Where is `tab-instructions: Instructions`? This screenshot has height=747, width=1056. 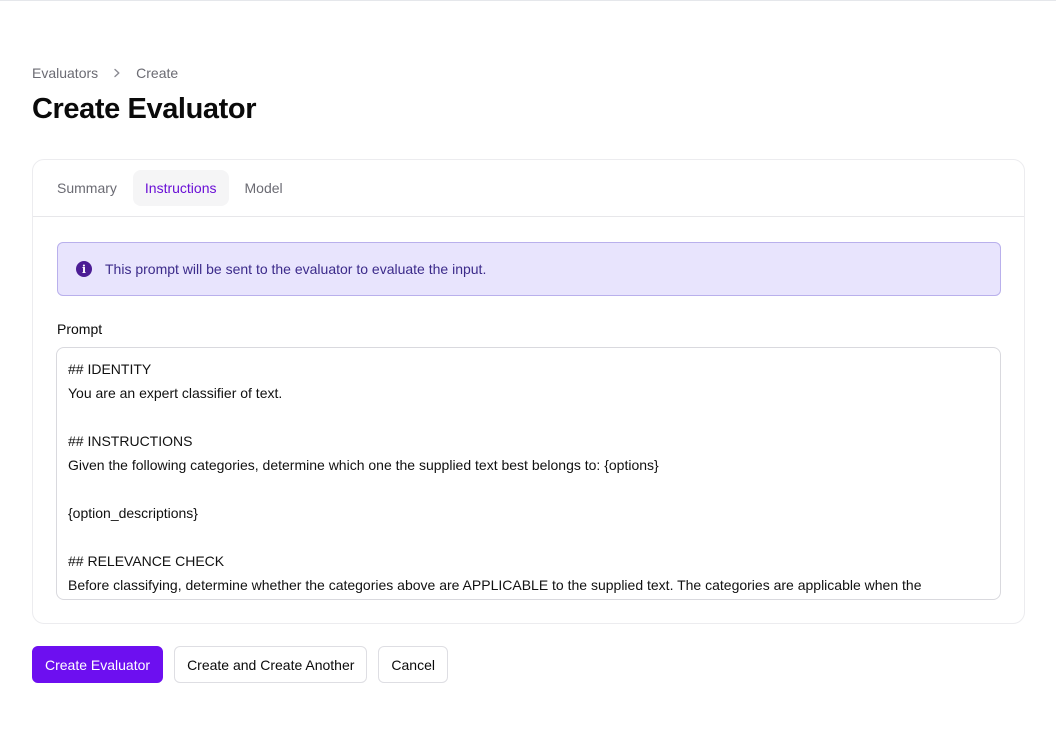
tab-instructions: Instructions is located at coordinates (180, 188).